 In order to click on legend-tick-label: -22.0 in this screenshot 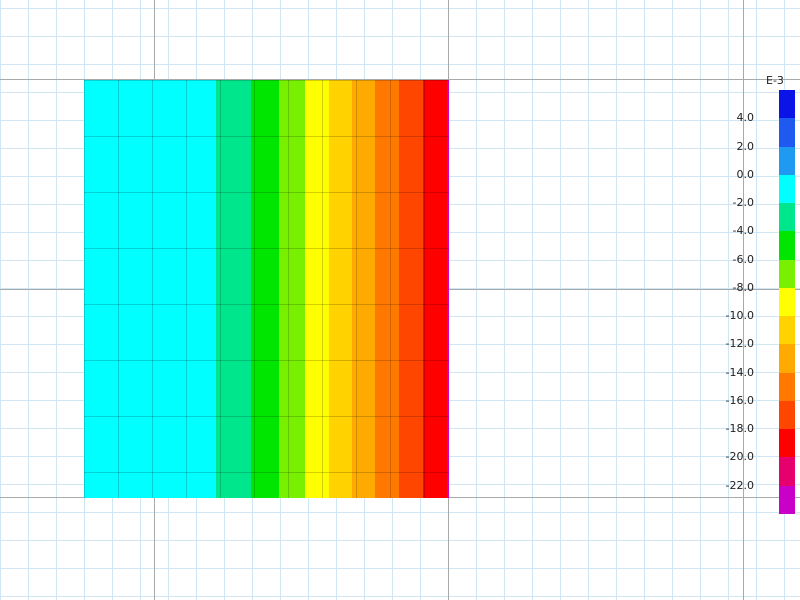, I will do `click(739, 485)`.